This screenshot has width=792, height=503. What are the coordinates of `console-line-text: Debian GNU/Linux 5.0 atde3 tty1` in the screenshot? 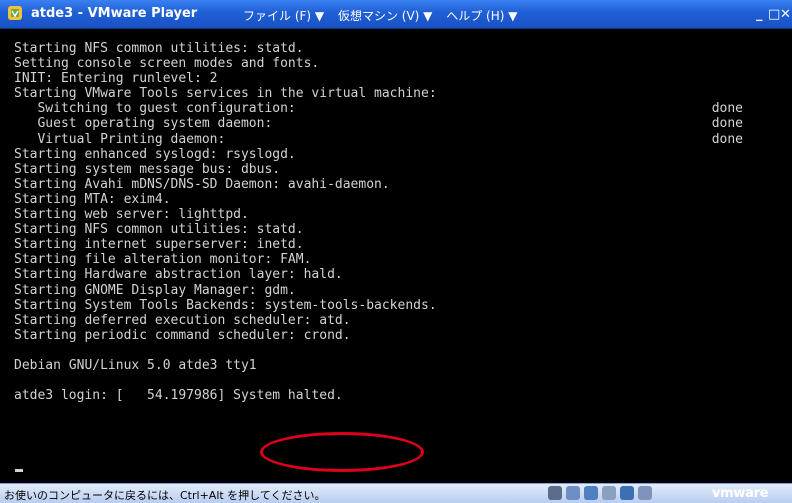 It's located at (135, 365).